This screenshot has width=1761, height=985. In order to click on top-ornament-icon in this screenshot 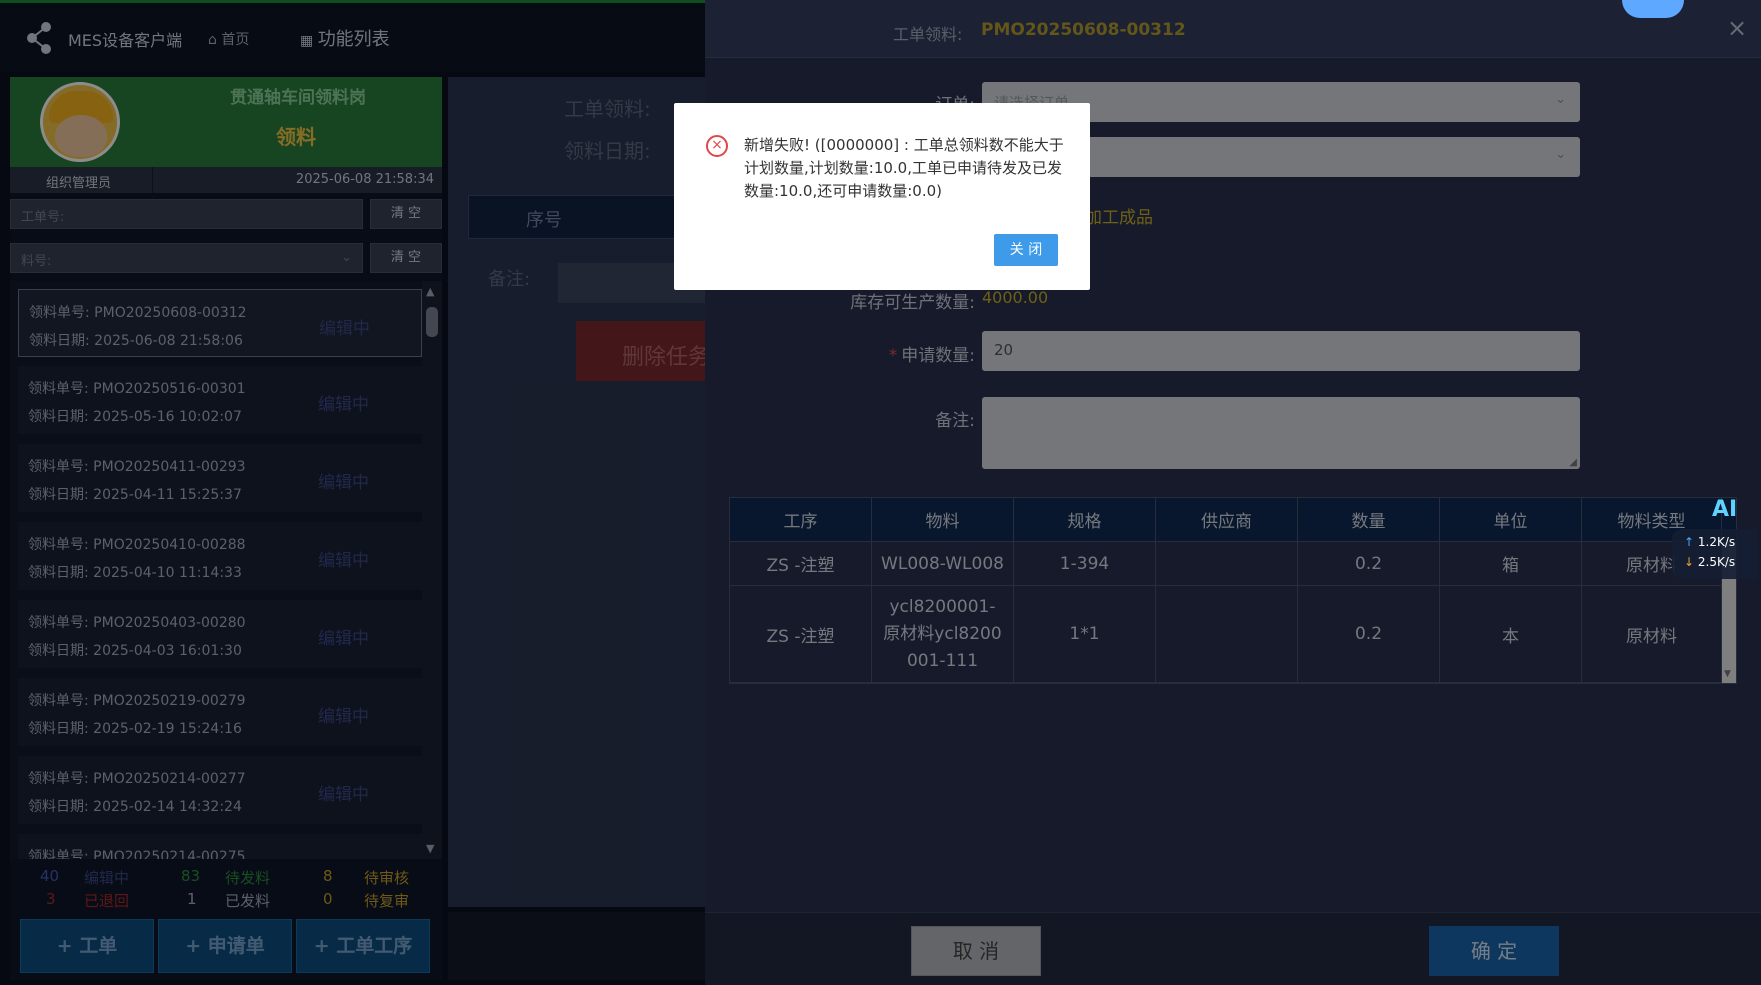, I will do `click(1653, 9)`.